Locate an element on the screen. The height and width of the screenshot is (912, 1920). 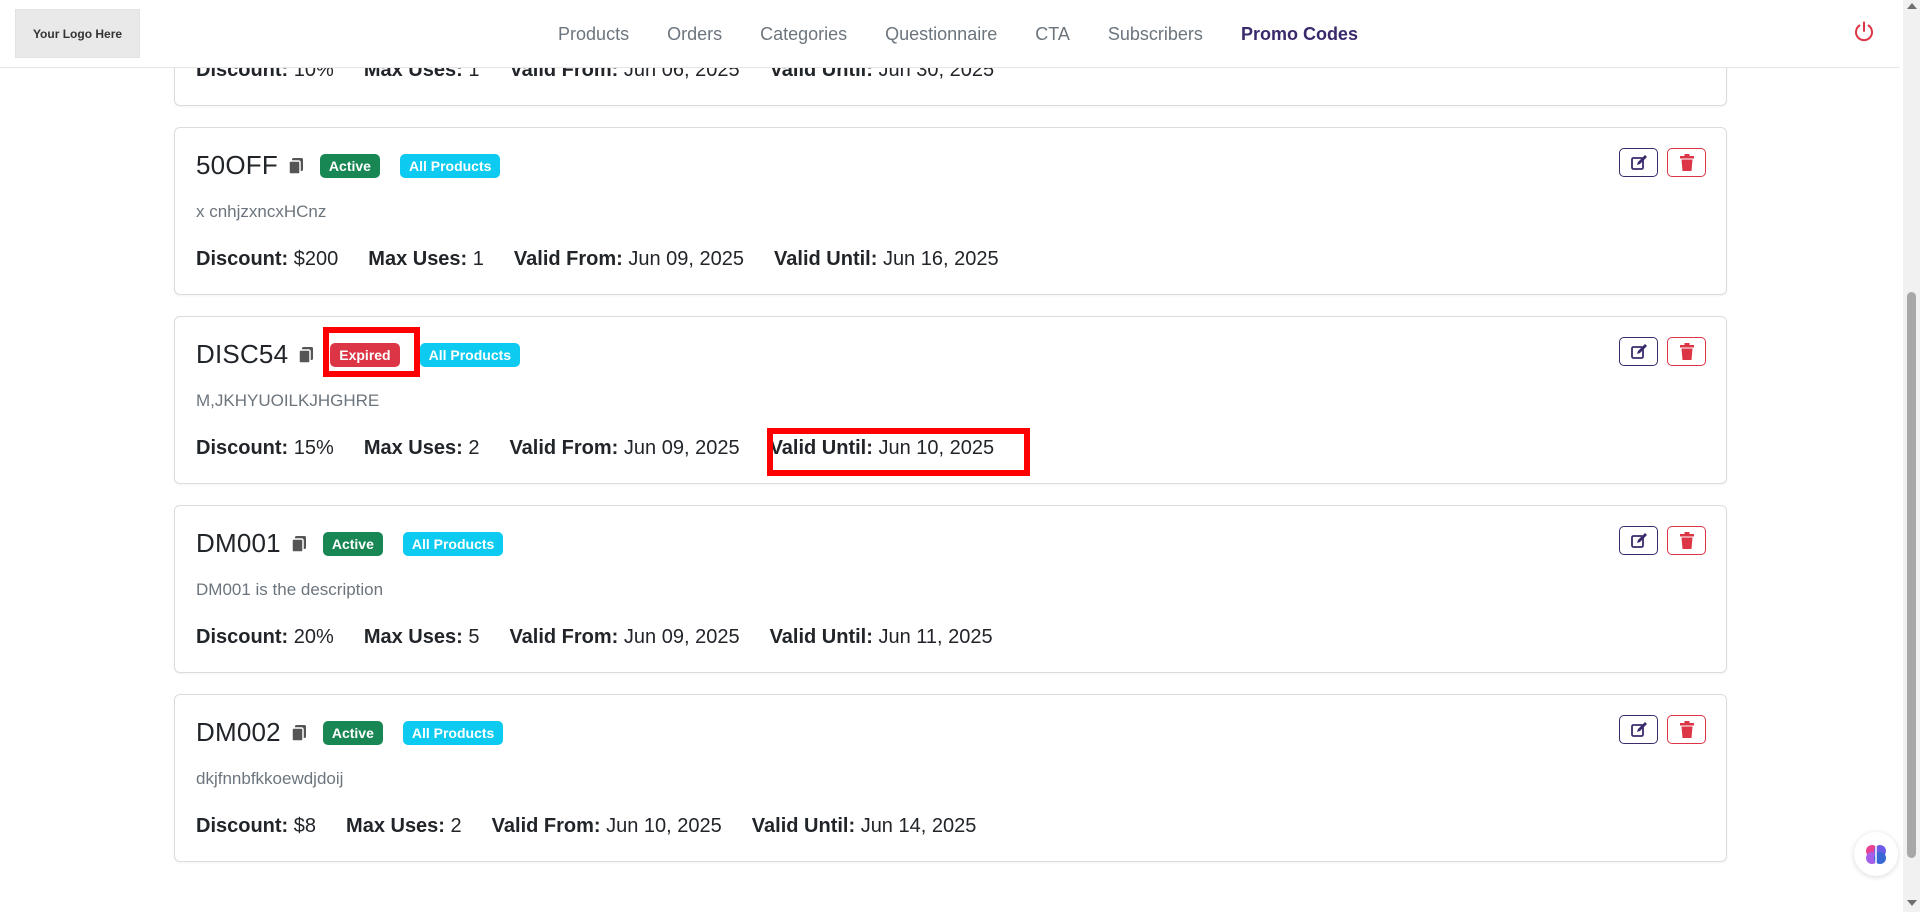
valid-until-value: Jun 16, 2025 is located at coordinates (940, 259).